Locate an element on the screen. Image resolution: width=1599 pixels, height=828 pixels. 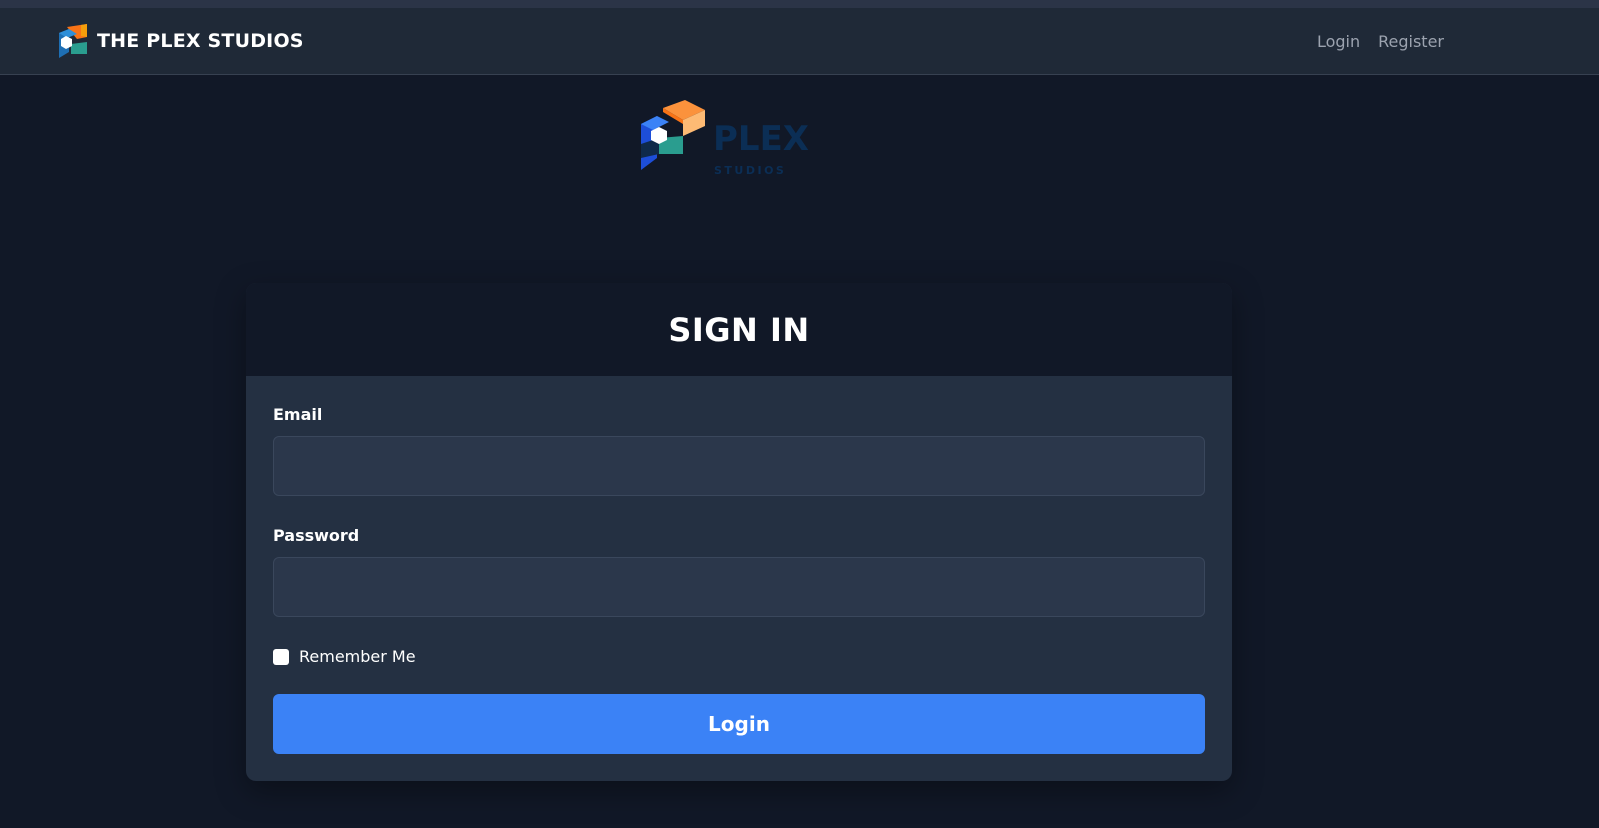
signin-header: SIGN IN is located at coordinates (739, 329).